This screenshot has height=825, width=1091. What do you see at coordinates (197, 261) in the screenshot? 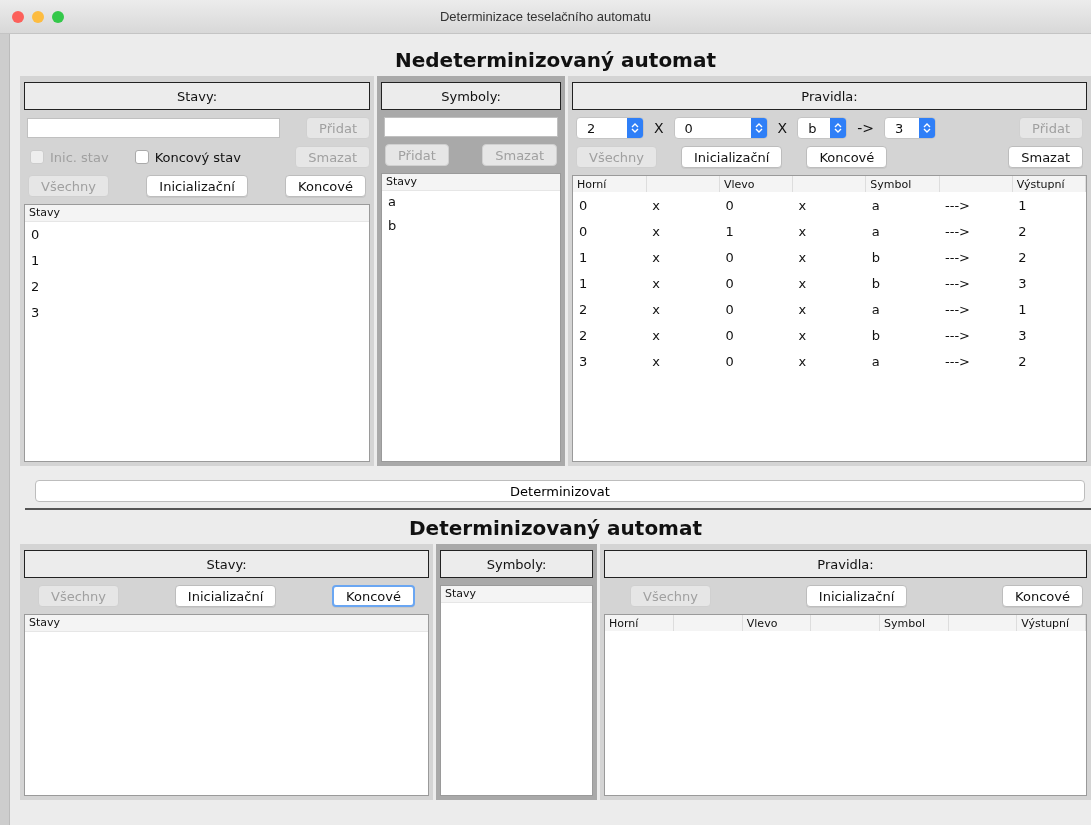
I see `list-item: 1` at bounding box center [197, 261].